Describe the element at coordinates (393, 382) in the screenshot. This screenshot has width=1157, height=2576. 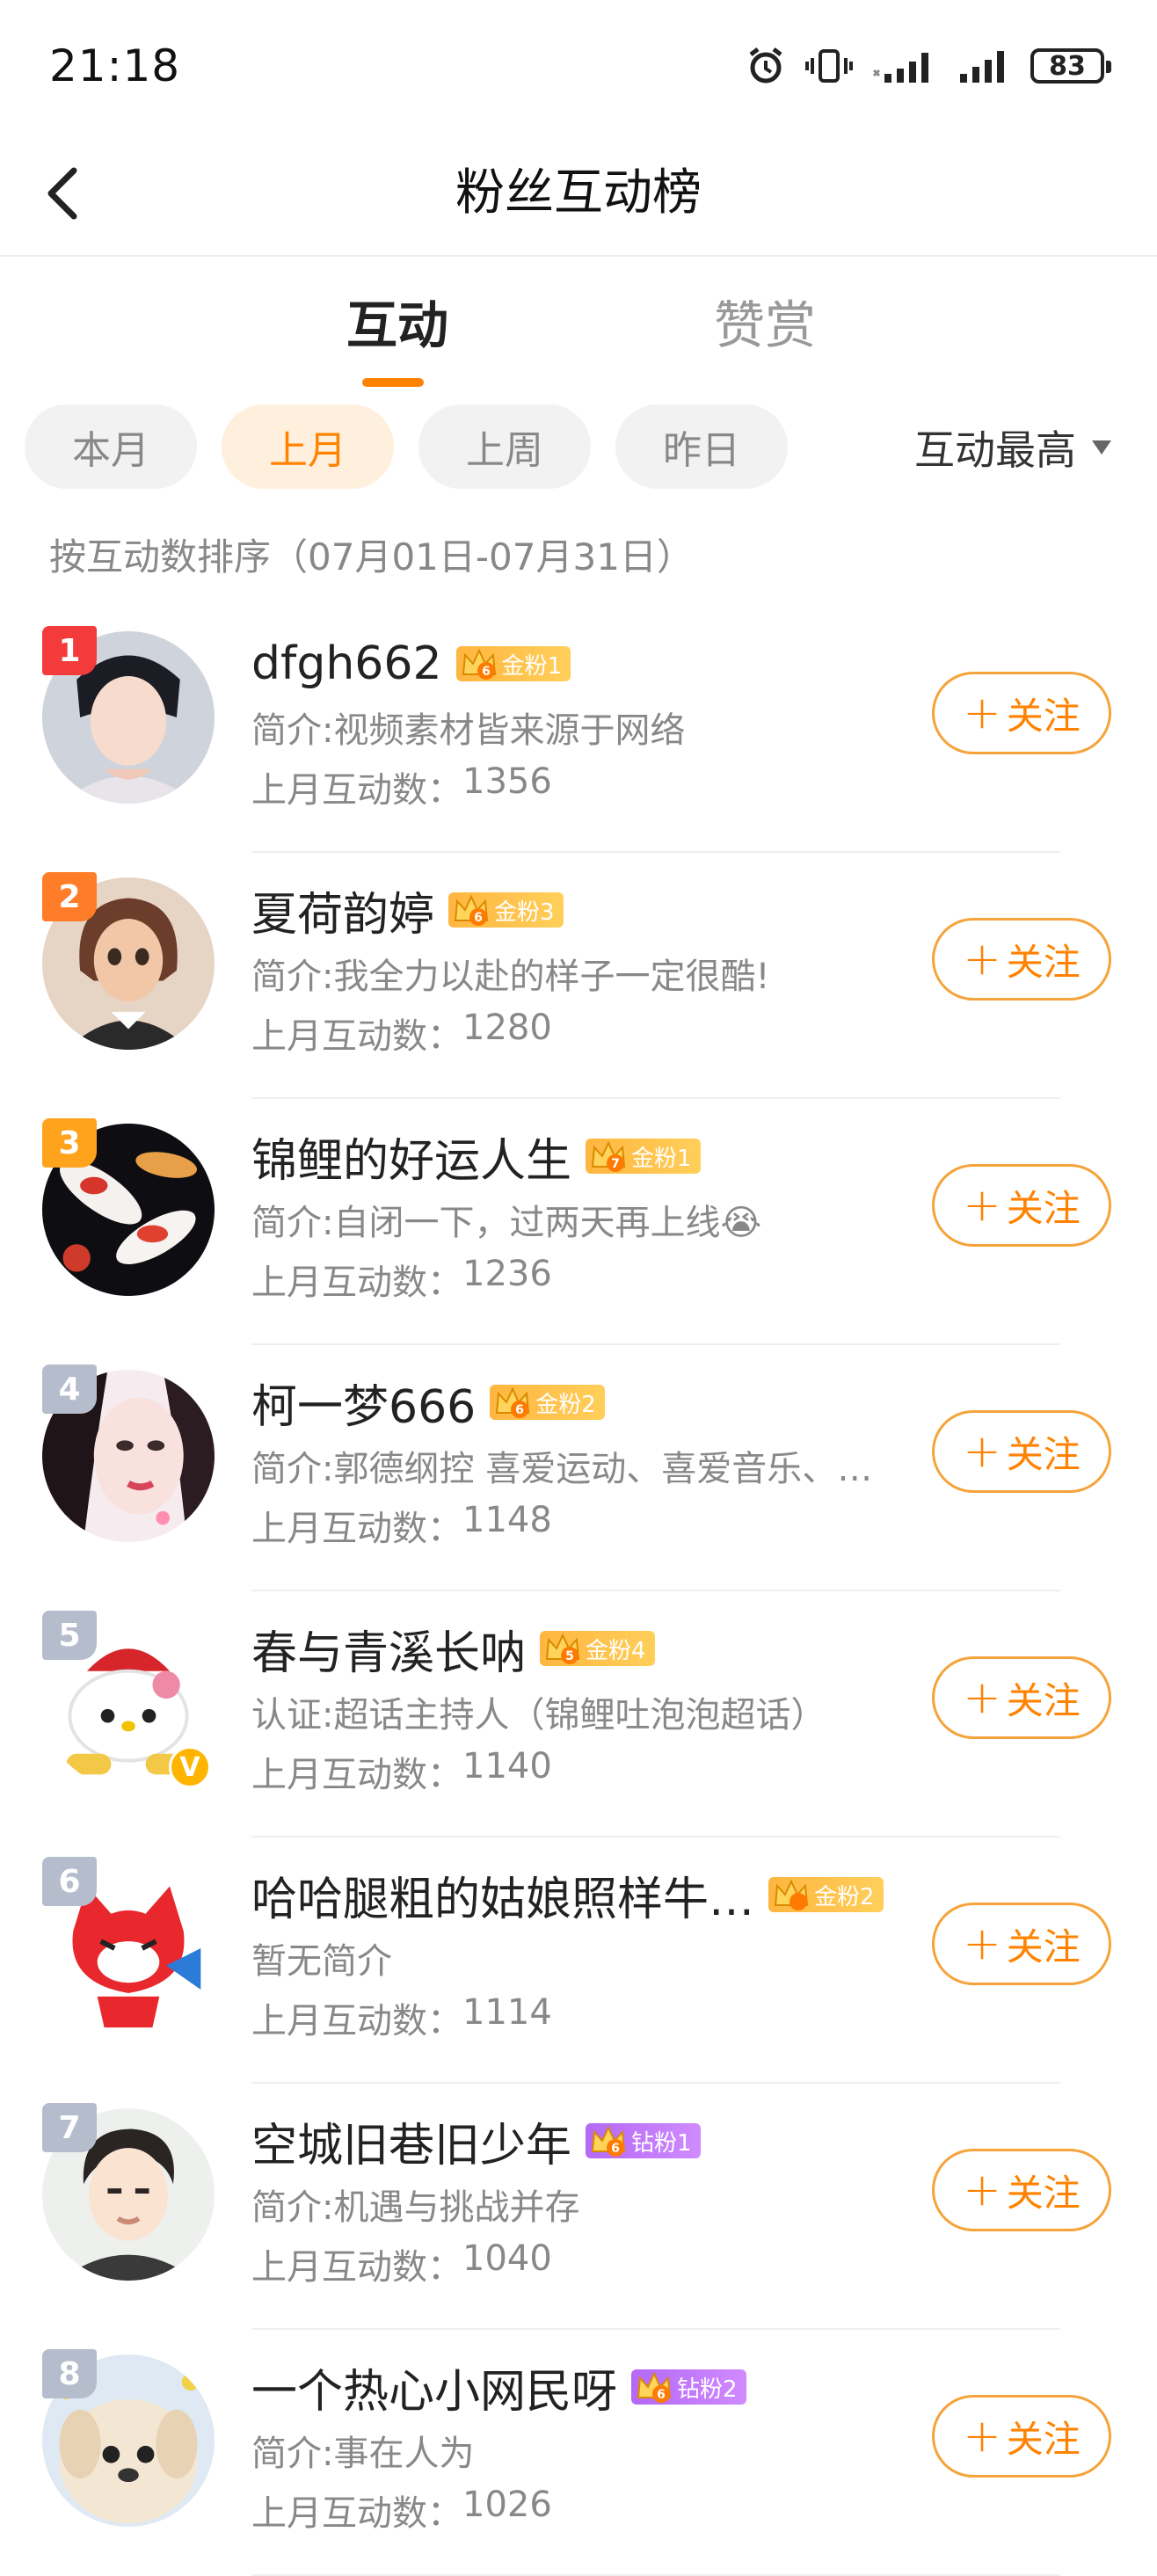
I see `tab-active-indicator` at that location.